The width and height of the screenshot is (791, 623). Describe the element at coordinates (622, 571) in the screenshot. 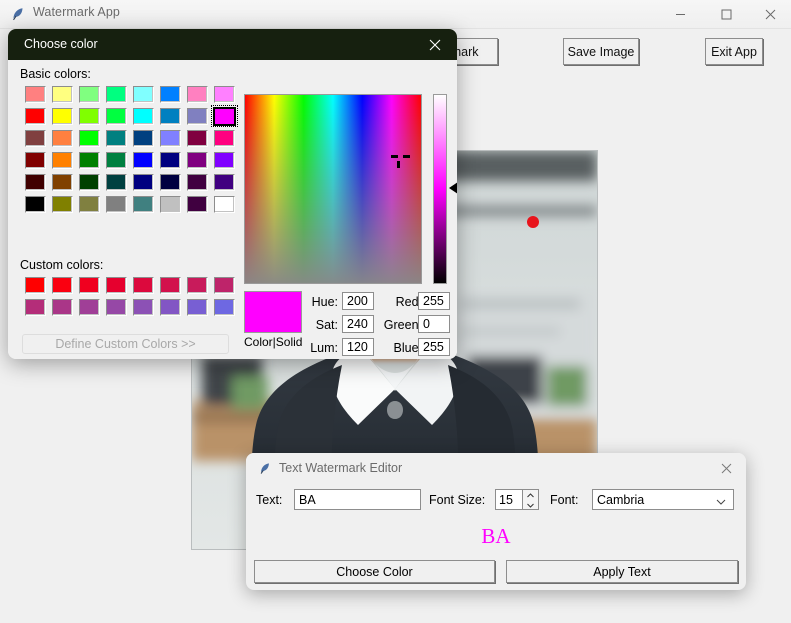

I see `apply-text-button: Apply Text` at that location.